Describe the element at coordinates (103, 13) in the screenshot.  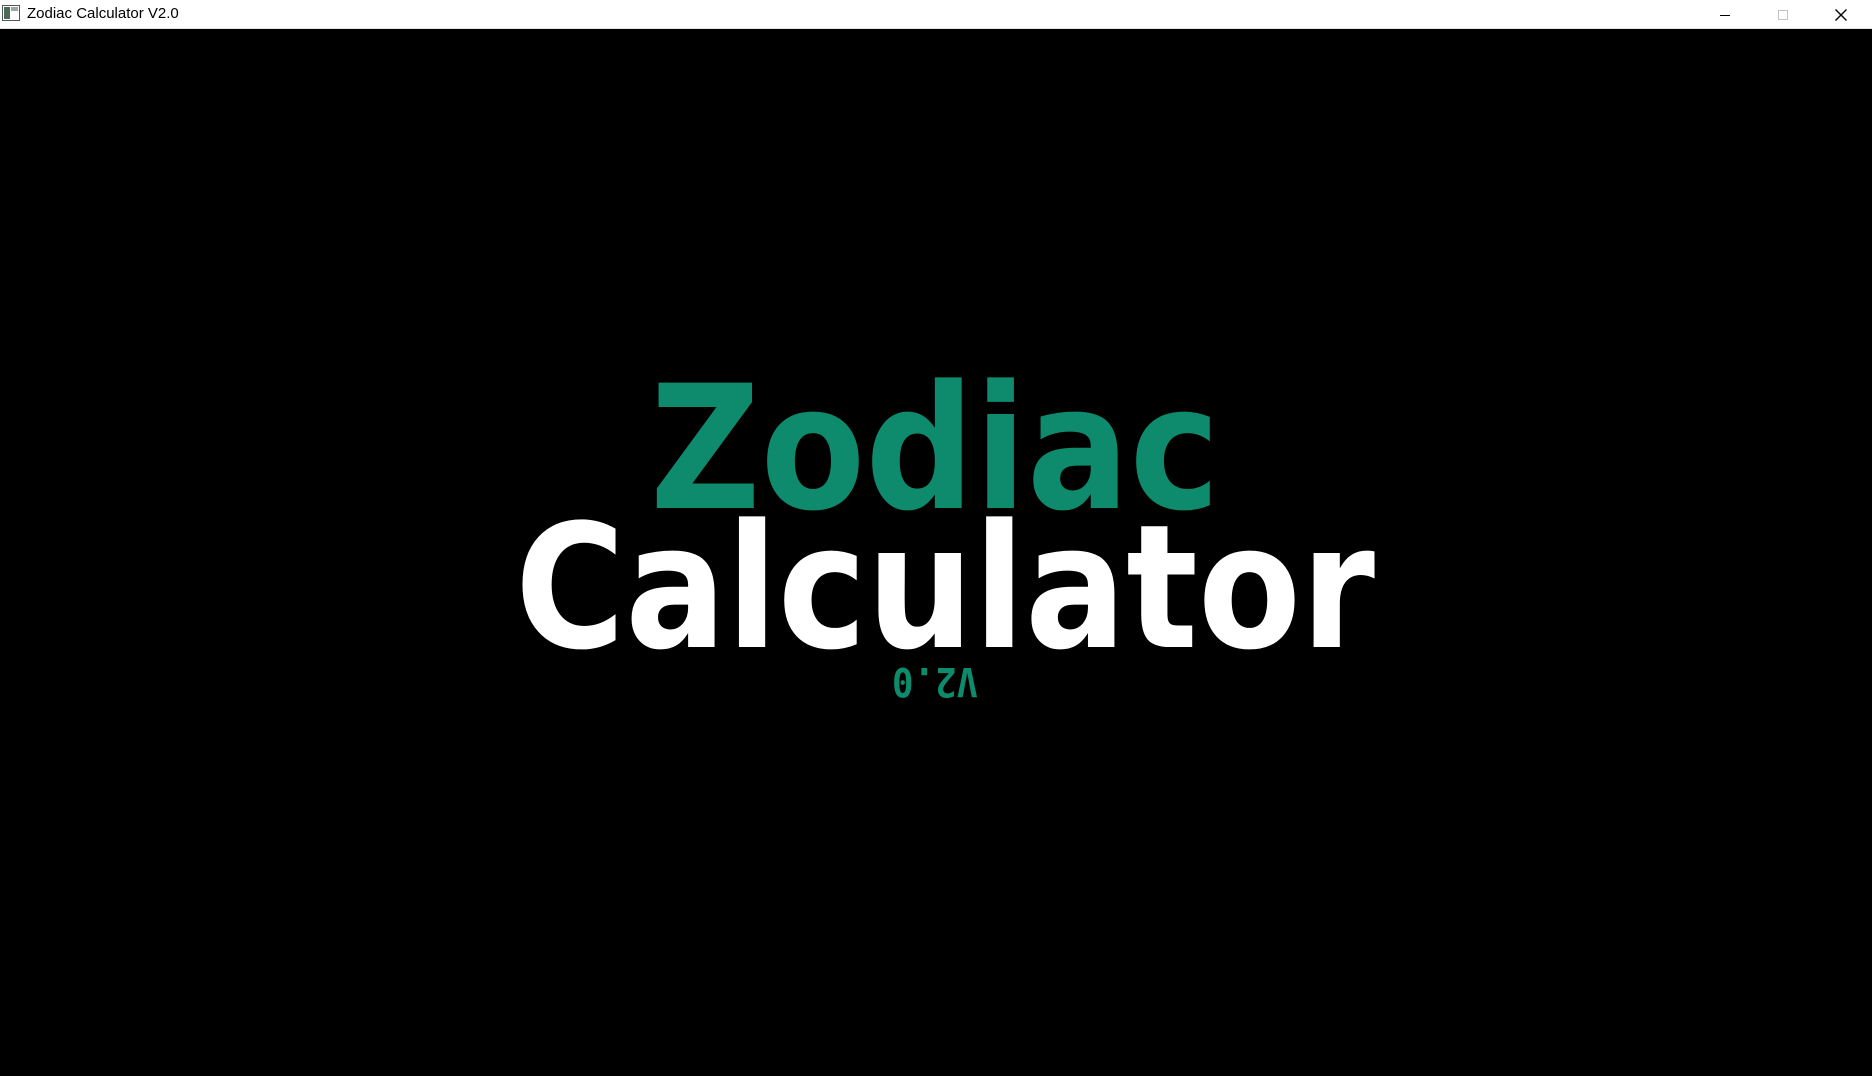
I see `window-title: Zodiac Calculator V2.0` at that location.